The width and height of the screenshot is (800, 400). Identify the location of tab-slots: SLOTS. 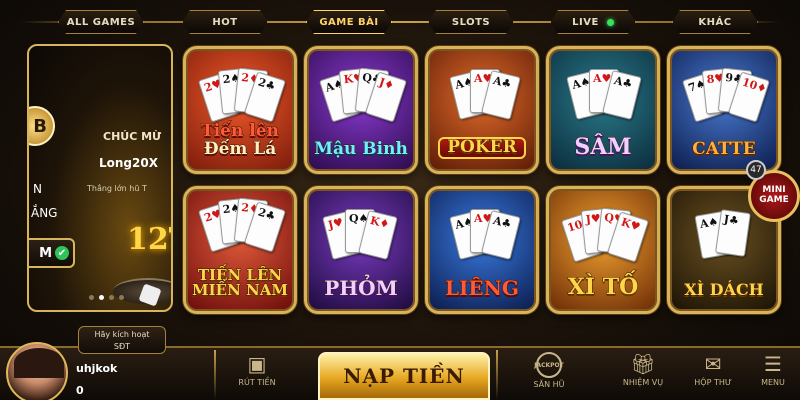
(471, 22).